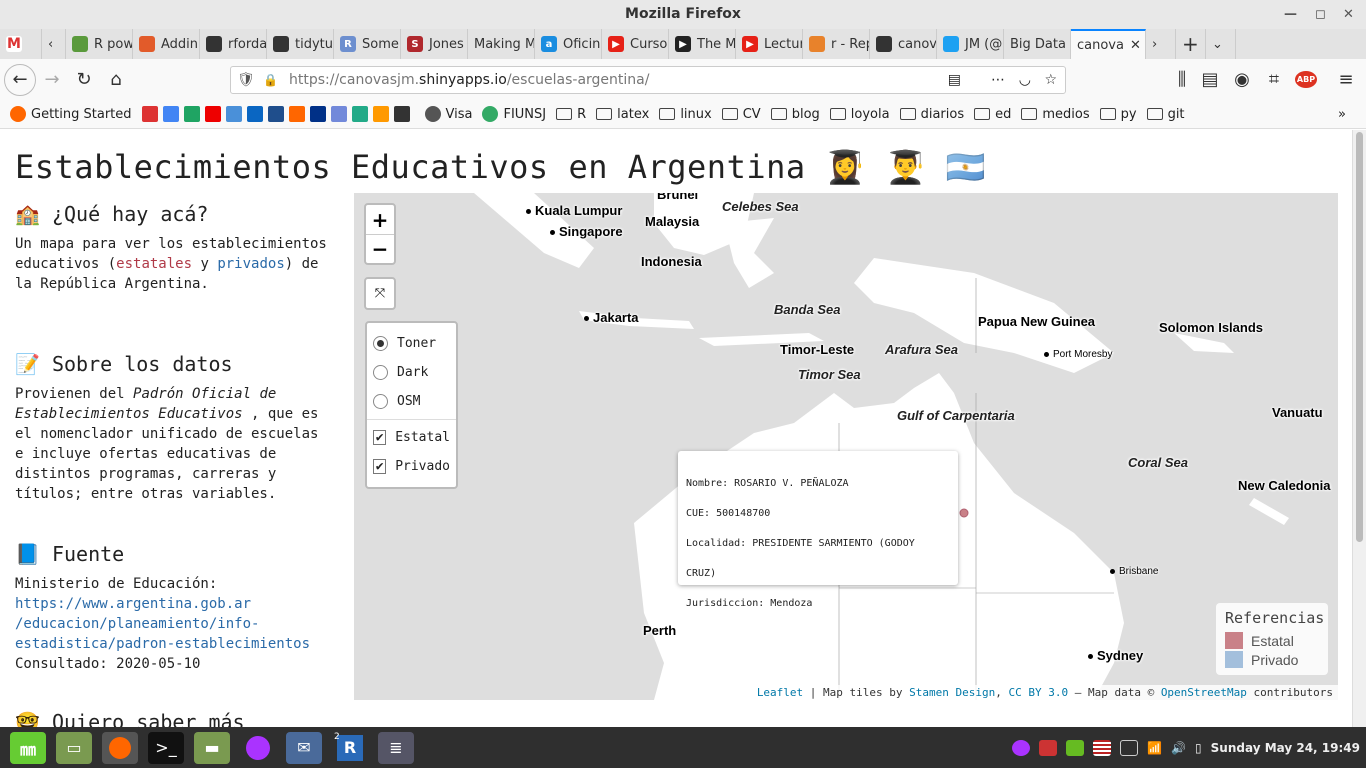 The image size is (1366, 768). Describe the element at coordinates (769, 44) in the screenshot. I see `browser-tab: ▶ Lectur` at that location.